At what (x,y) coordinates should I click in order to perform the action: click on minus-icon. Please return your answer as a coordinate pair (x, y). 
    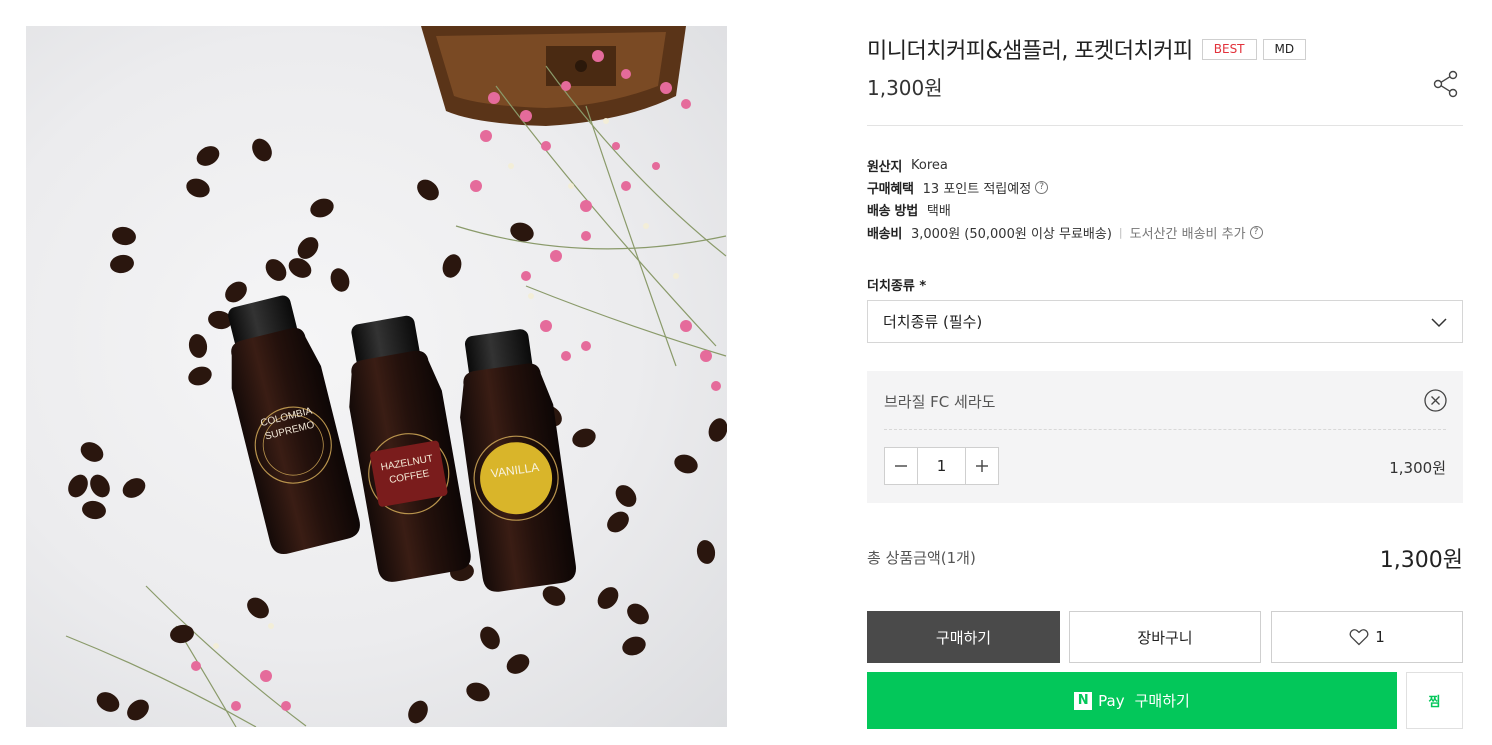
    Looking at the image, I should click on (901, 466).